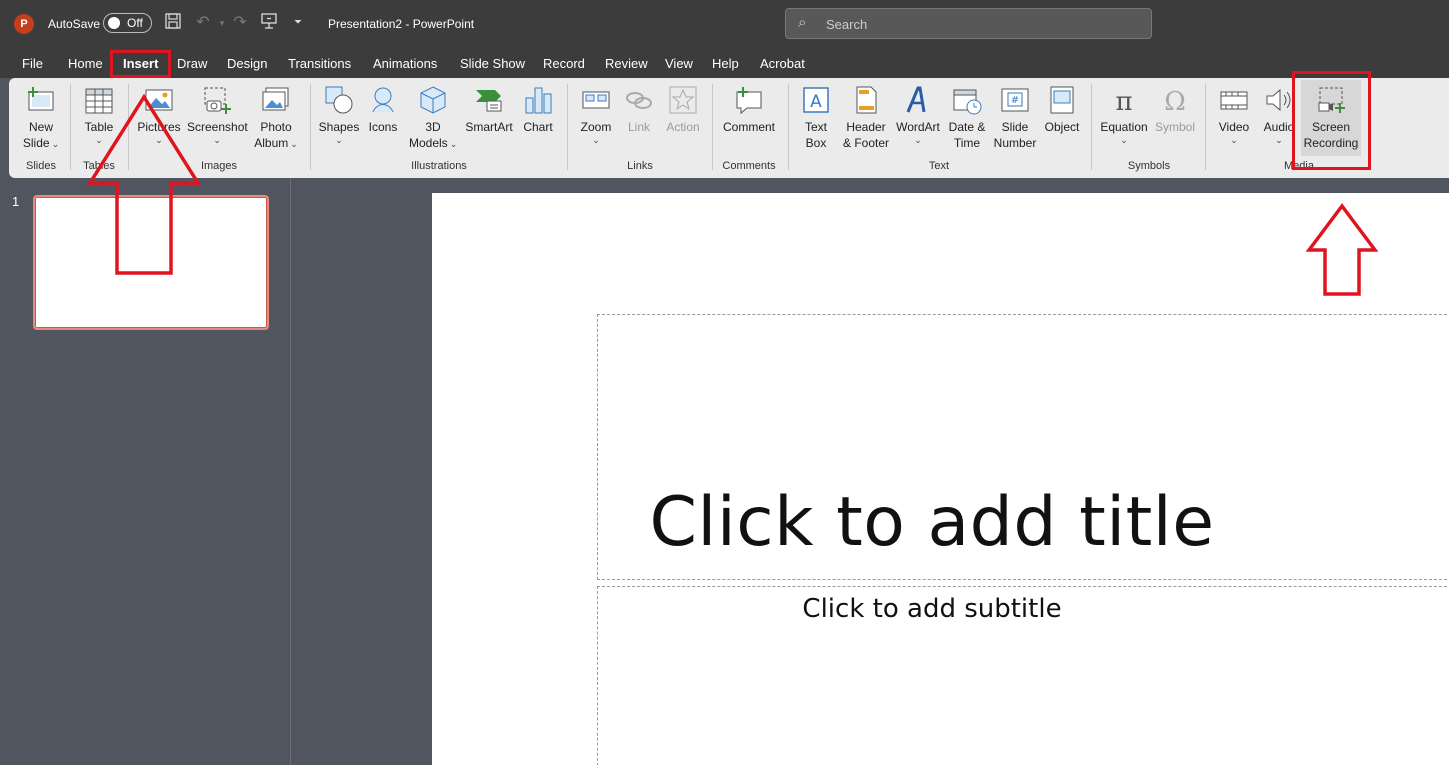 This screenshot has width=1449, height=765. What do you see at coordinates (866, 100) in the screenshot?
I see `header-footer-icon` at bounding box center [866, 100].